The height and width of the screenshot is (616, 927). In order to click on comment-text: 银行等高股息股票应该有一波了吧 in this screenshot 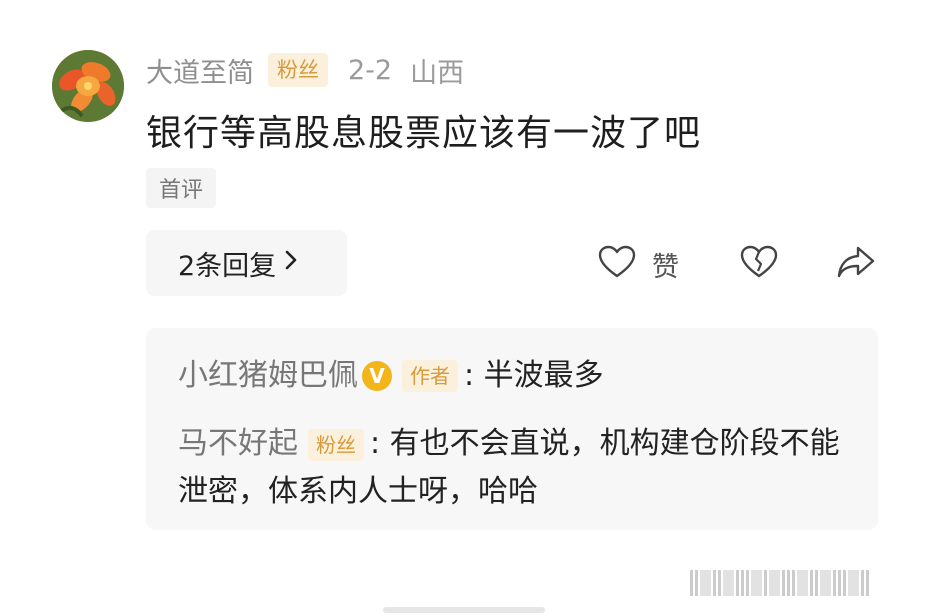, I will do `click(424, 133)`.